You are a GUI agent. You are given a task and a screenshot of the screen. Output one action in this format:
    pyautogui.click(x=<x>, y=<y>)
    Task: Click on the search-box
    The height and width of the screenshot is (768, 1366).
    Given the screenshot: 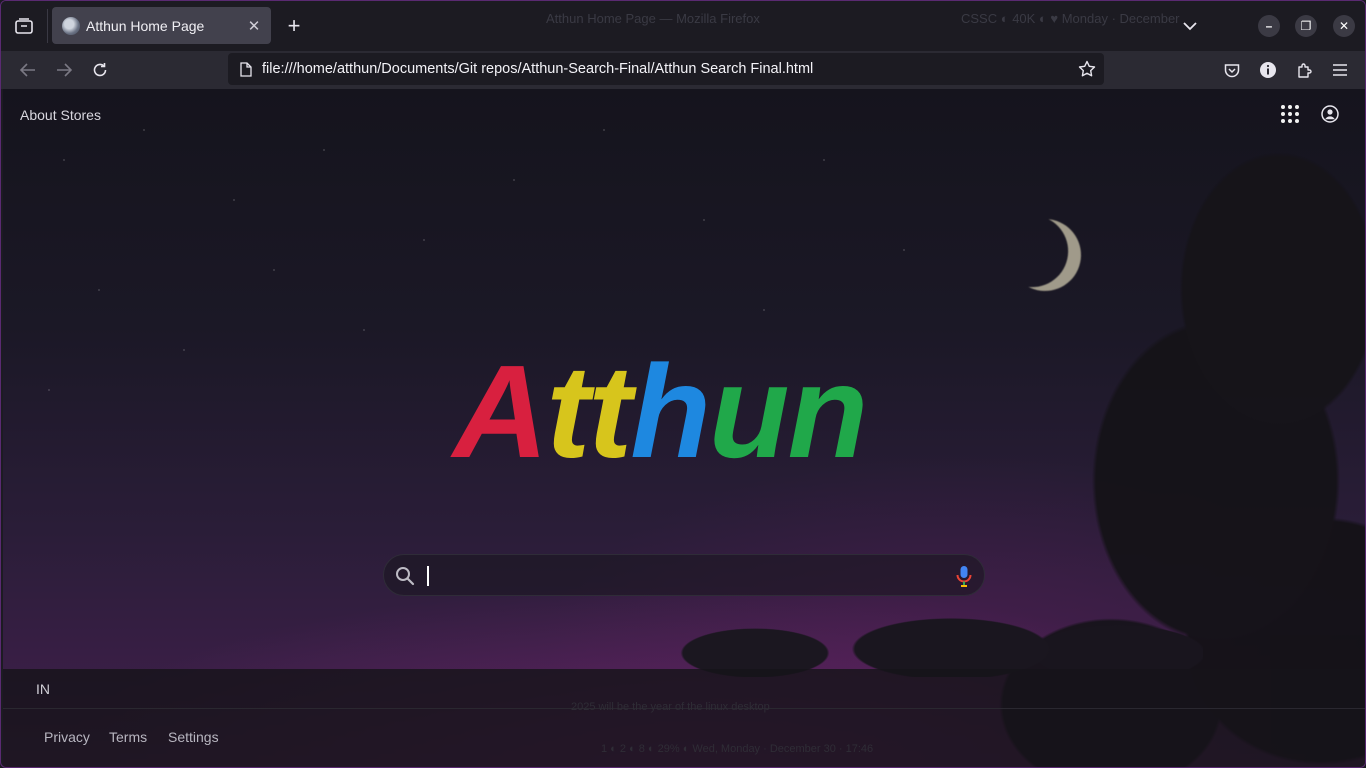 What is the action you would take?
    pyautogui.click(x=684, y=575)
    